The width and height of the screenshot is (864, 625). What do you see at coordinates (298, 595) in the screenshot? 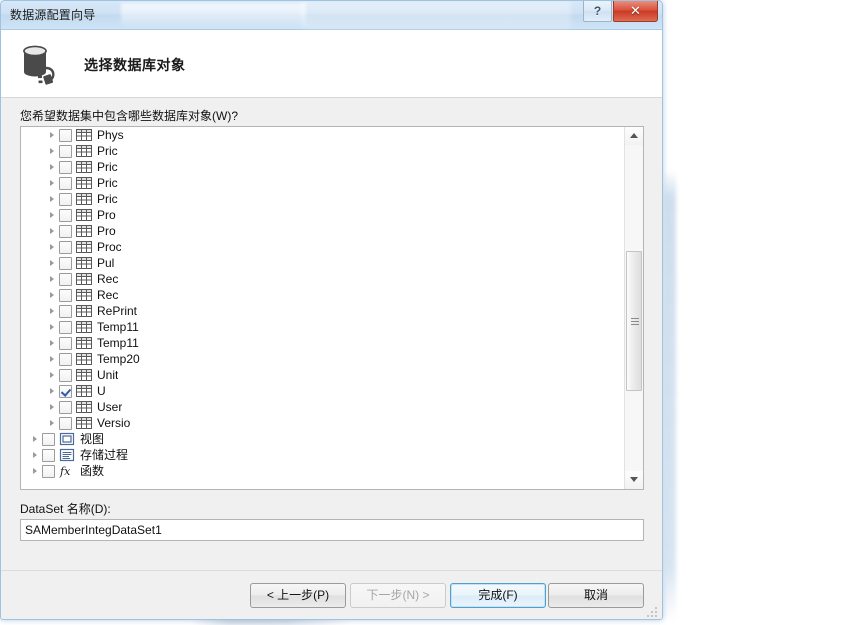
I see `previous-button: < 上一步(P)` at bounding box center [298, 595].